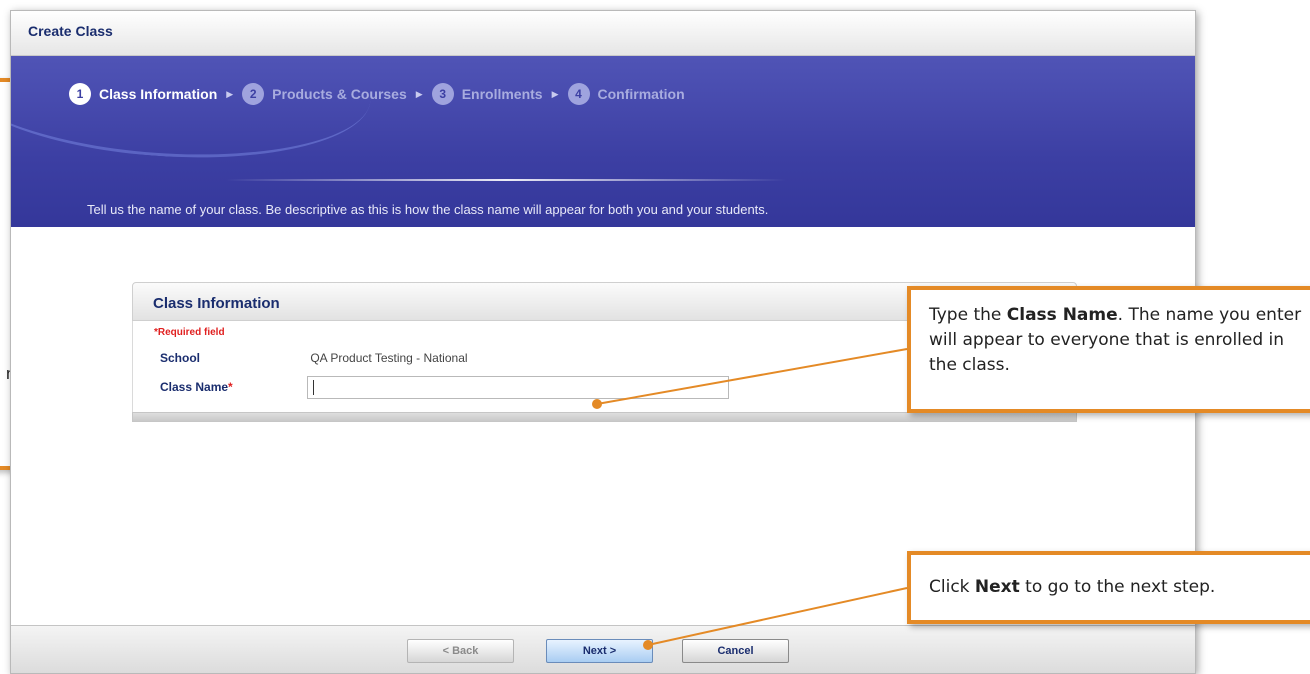 Image resolution: width=1310 pixels, height=674 pixels. What do you see at coordinates (952, 587) in the screenshot?
I see `callout-text-pre: Click` at bounding box center [952, 587].